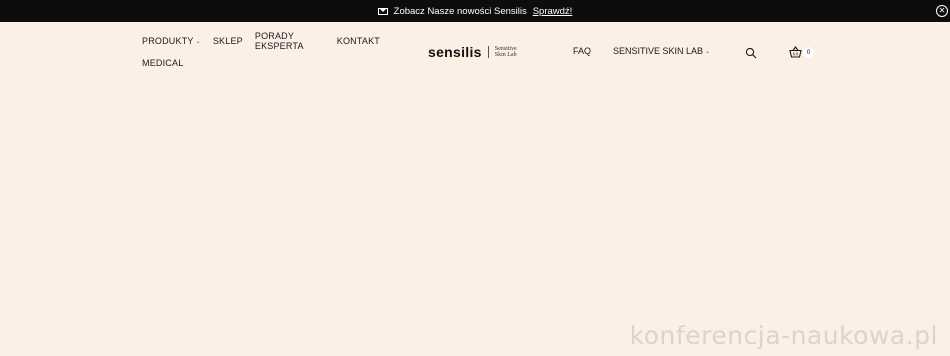 The height and width of the screenshot is (356, 950). Describe the element at coordinates (228, 41) in the screenshot. I see `nav-item-sklep: SKLEP` at that location.